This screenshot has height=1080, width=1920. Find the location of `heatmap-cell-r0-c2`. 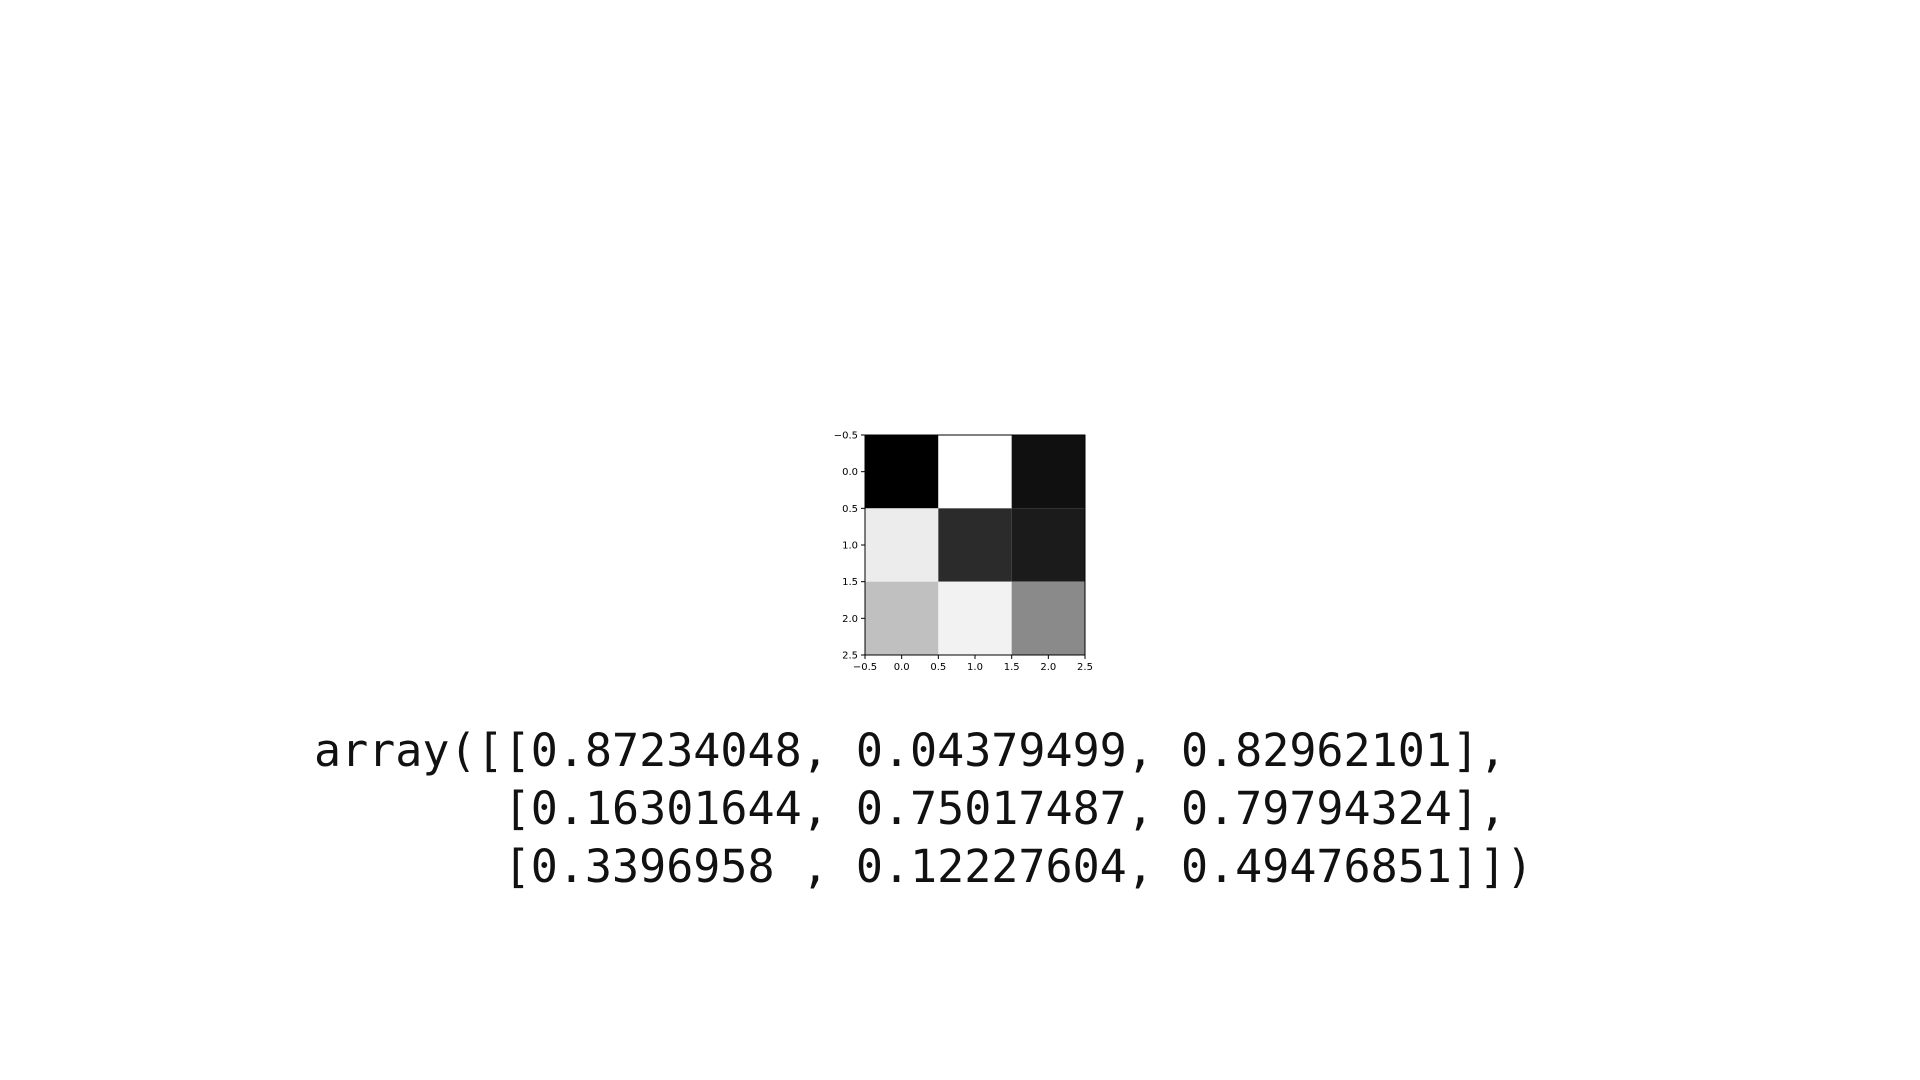

heatmap-cell-r0-c2 is located at coordinates (1048, 472).